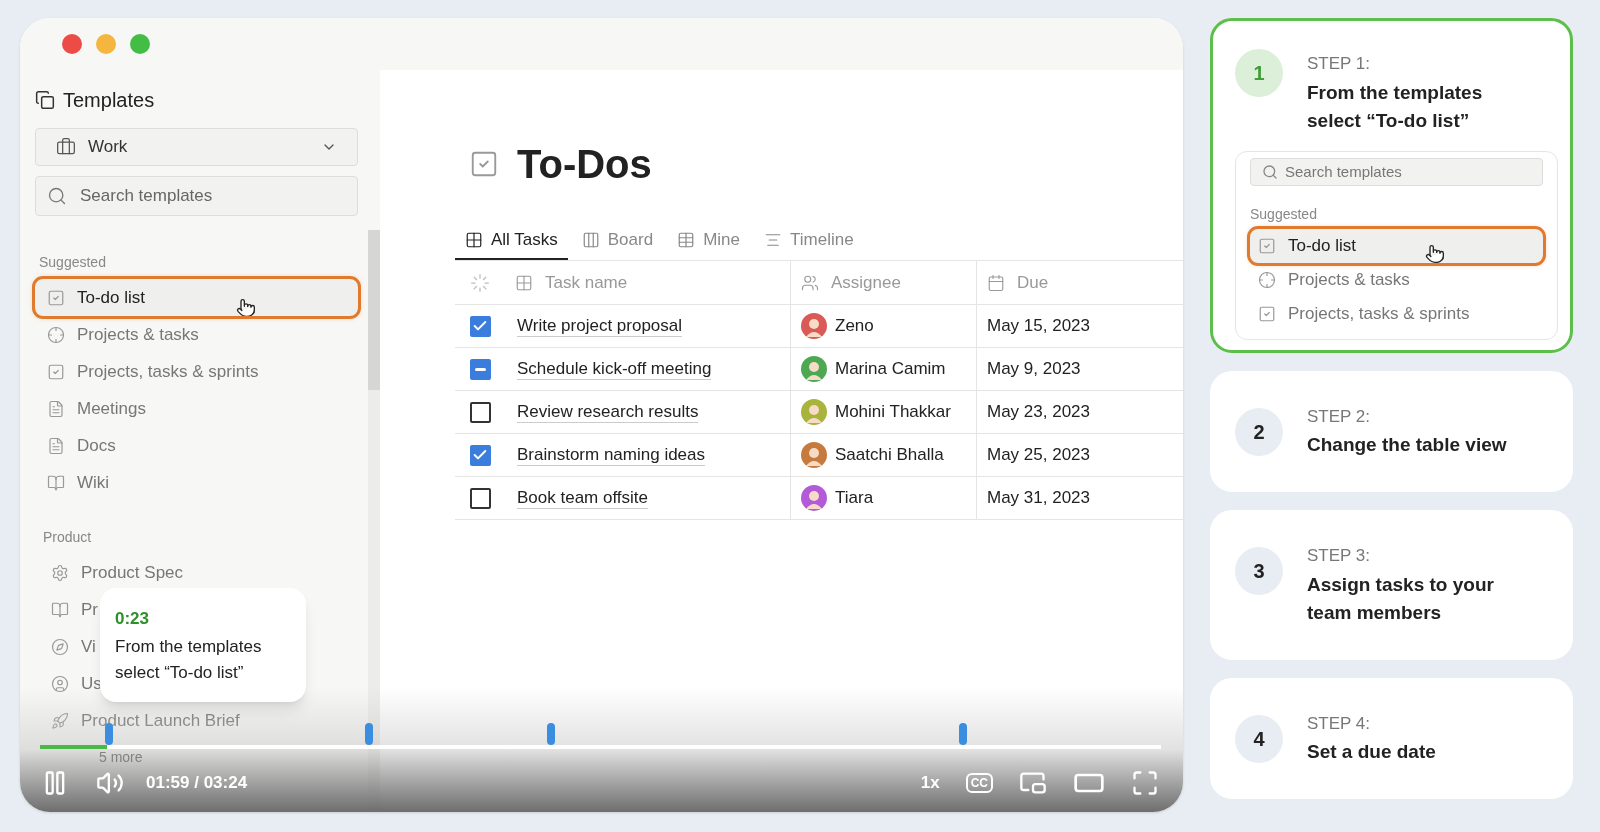 Image resolution: width=1600 pixels, height=832 pixels. I want to click on tooltip-time: 0:23, so click(133, 619).